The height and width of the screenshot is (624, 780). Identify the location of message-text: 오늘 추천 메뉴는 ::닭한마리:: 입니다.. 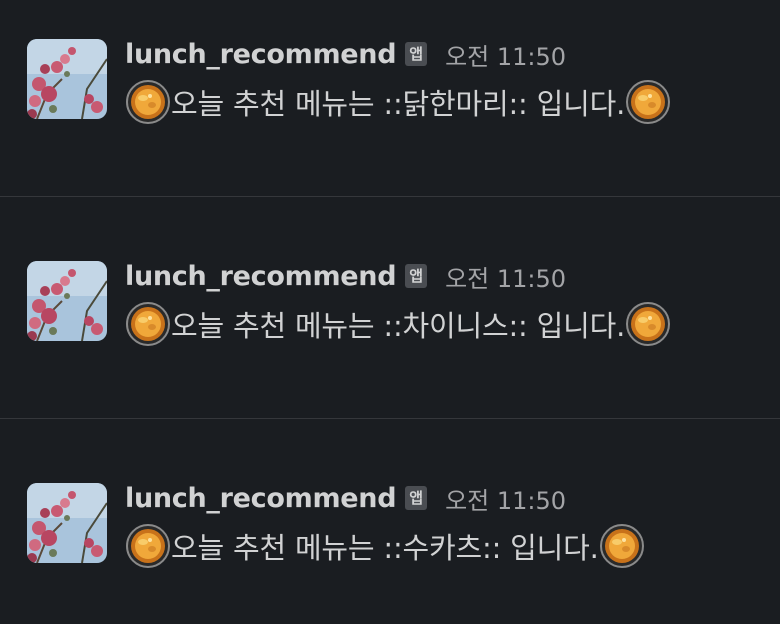
(398, 104).